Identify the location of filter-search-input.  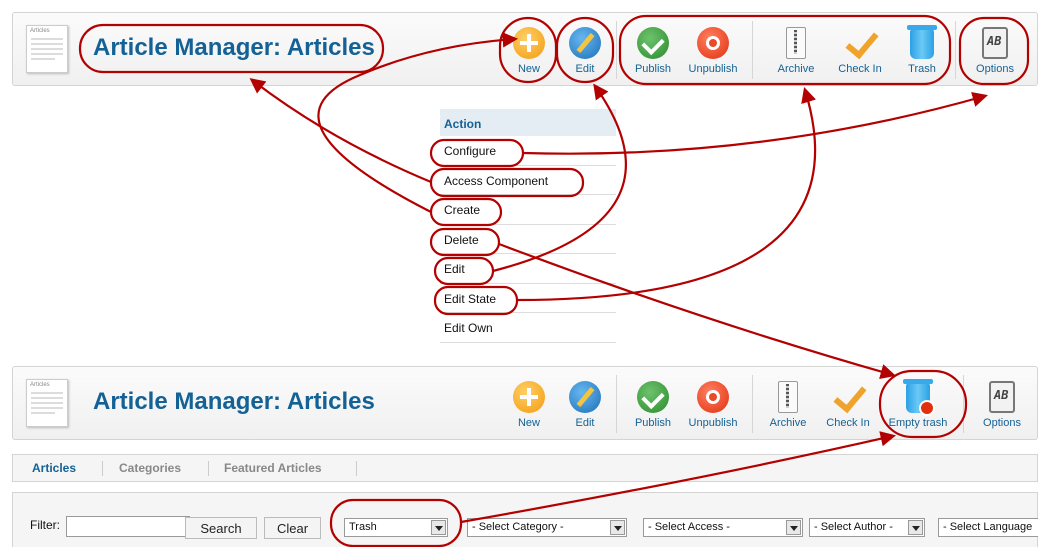
(128, 526).